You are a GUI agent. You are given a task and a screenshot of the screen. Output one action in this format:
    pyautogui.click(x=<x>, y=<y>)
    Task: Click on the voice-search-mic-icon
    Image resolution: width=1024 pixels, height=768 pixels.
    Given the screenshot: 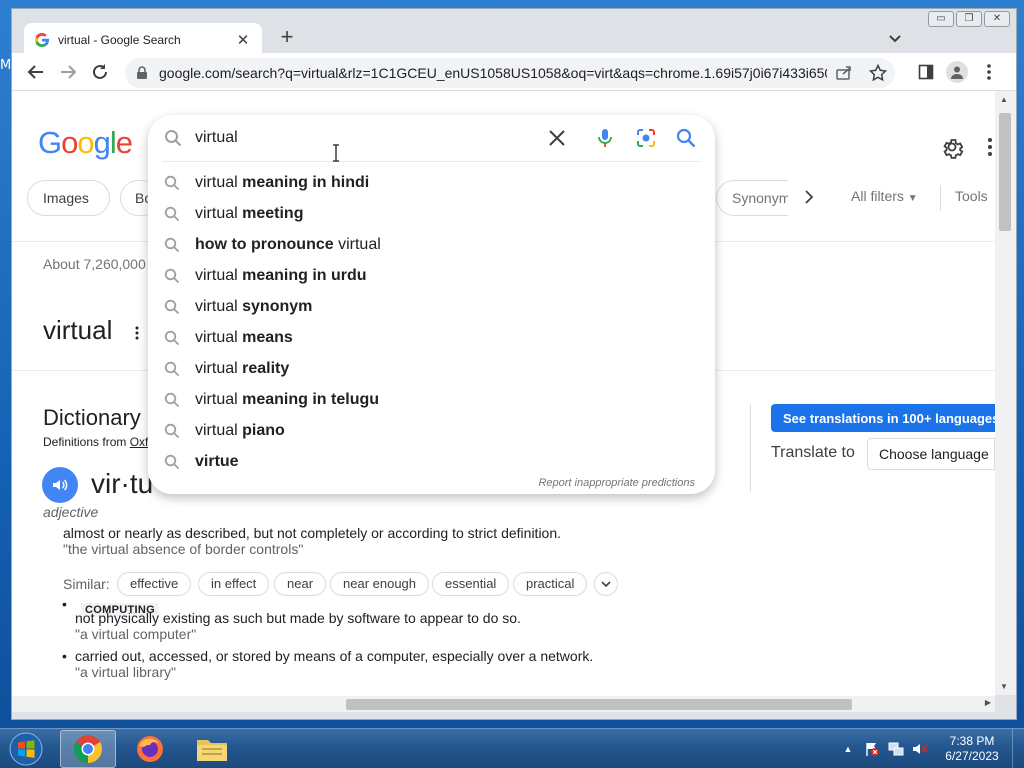 What is the action you would take?
    pyautogui.click(x=605, y=138)
    